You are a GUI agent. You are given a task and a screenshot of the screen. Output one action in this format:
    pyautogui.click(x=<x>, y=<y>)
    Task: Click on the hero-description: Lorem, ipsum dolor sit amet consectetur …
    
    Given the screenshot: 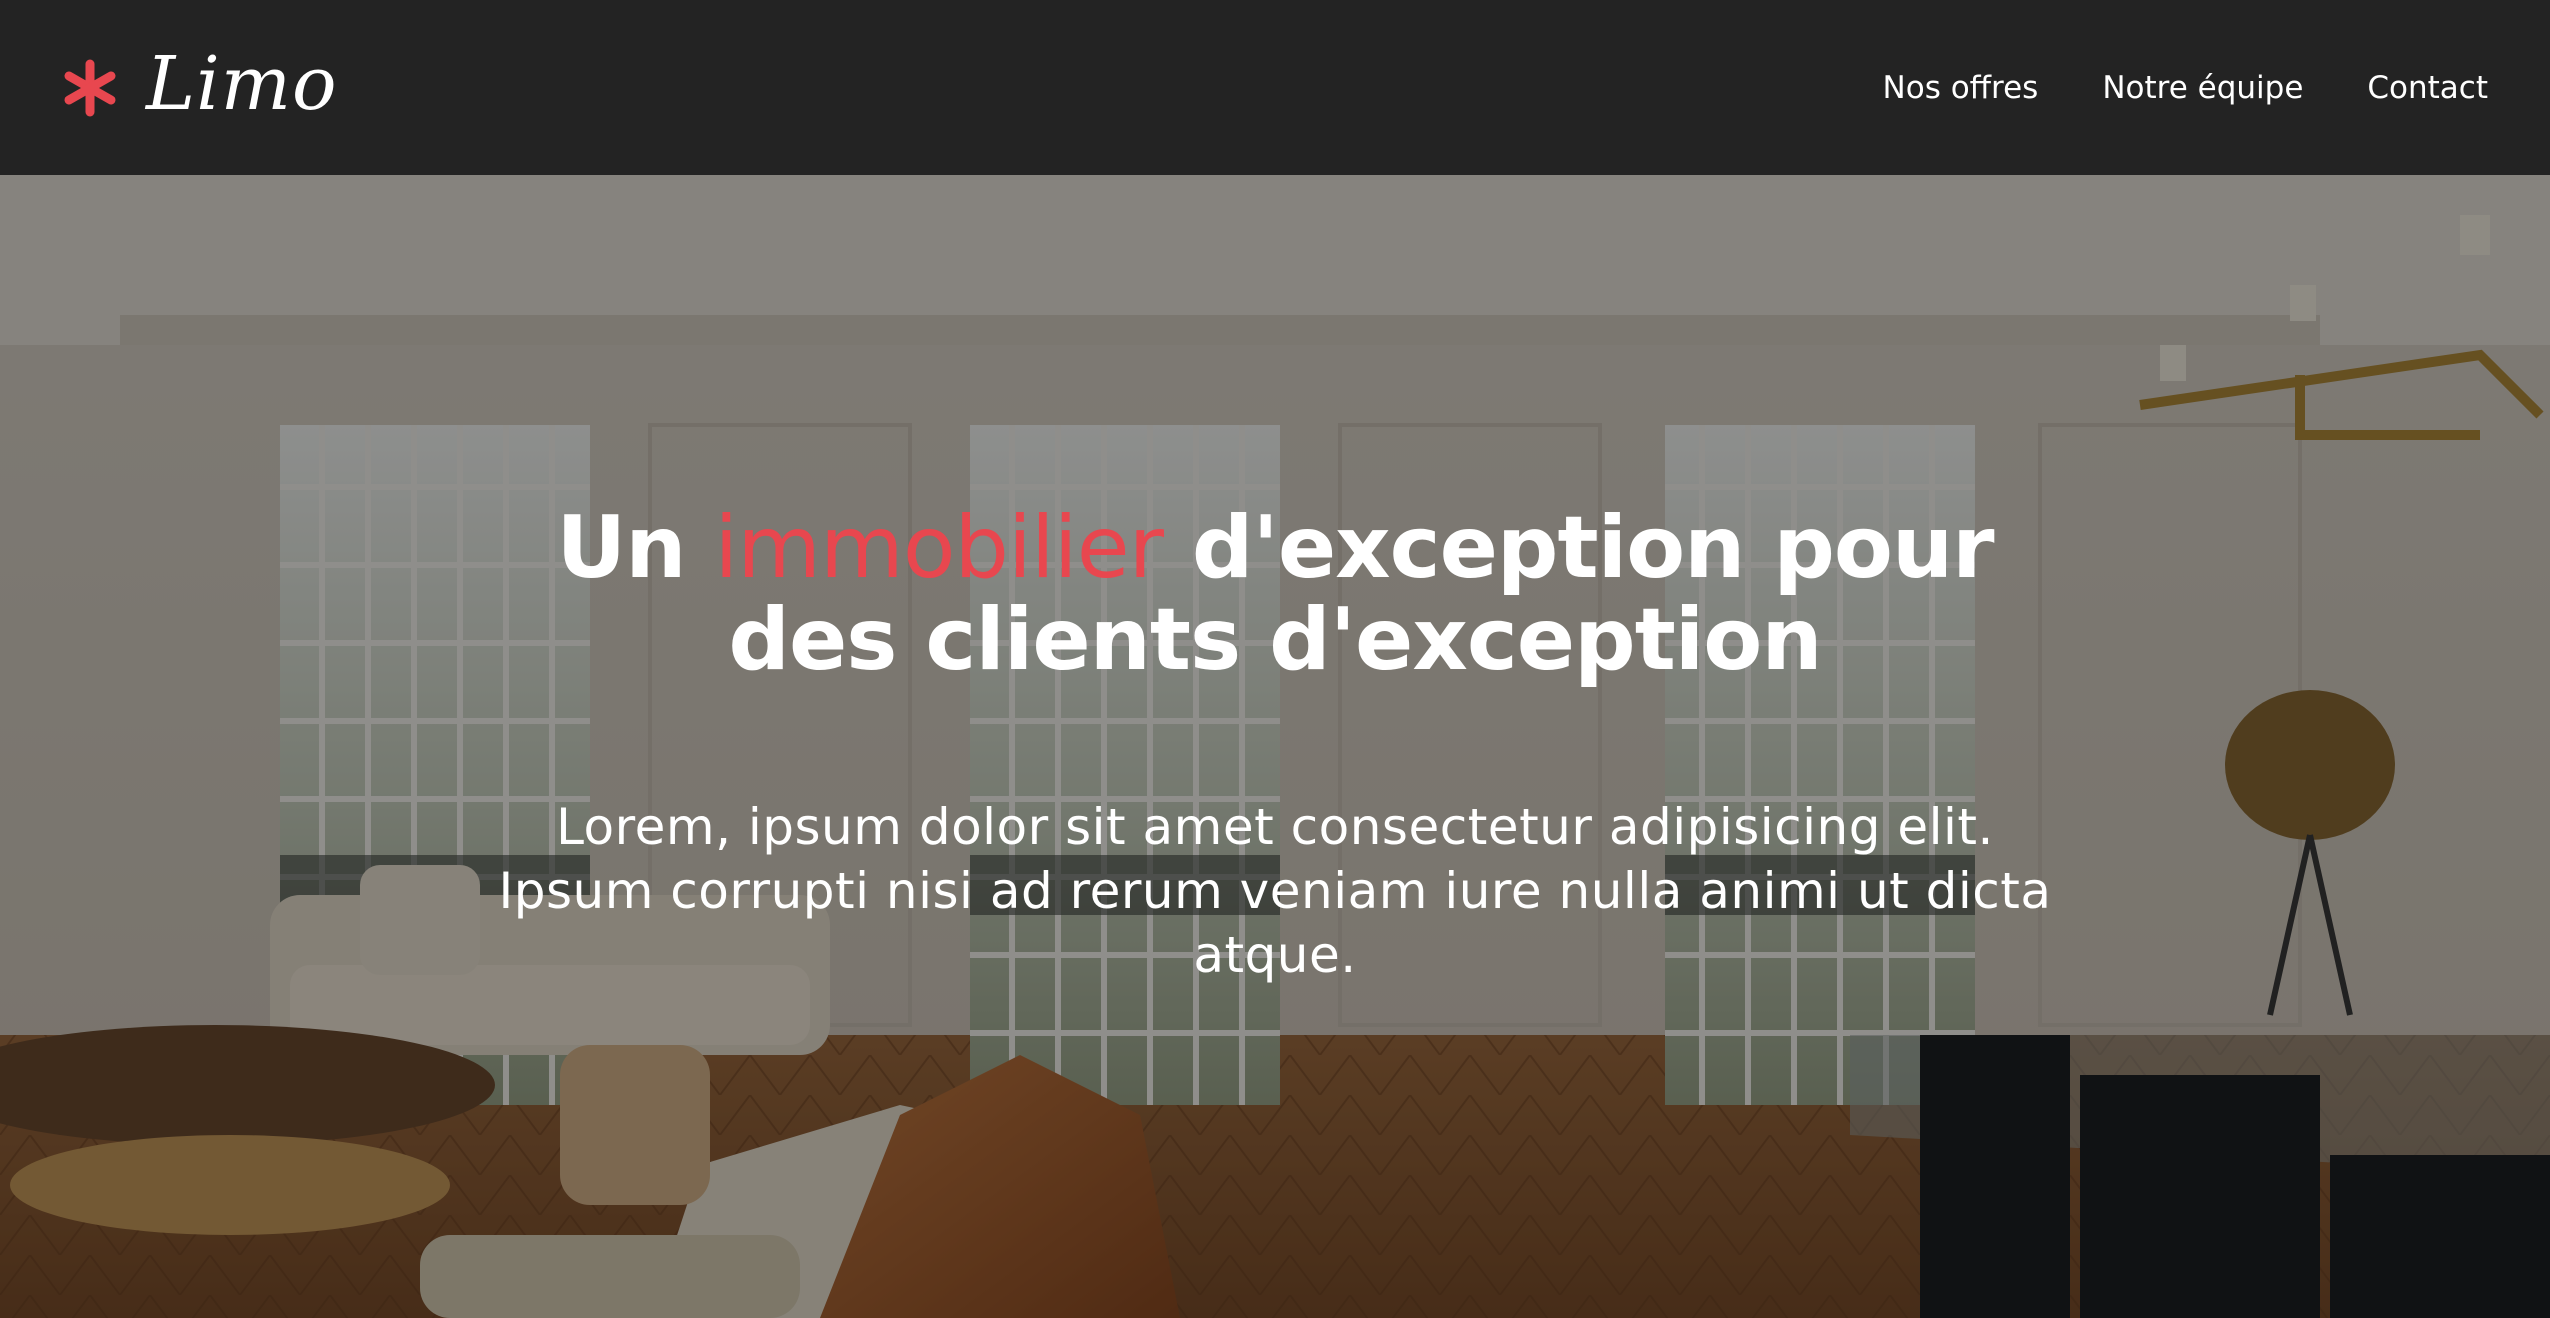 What is the action you would take?
    pyautogui.click(x=1275, y=891)
    